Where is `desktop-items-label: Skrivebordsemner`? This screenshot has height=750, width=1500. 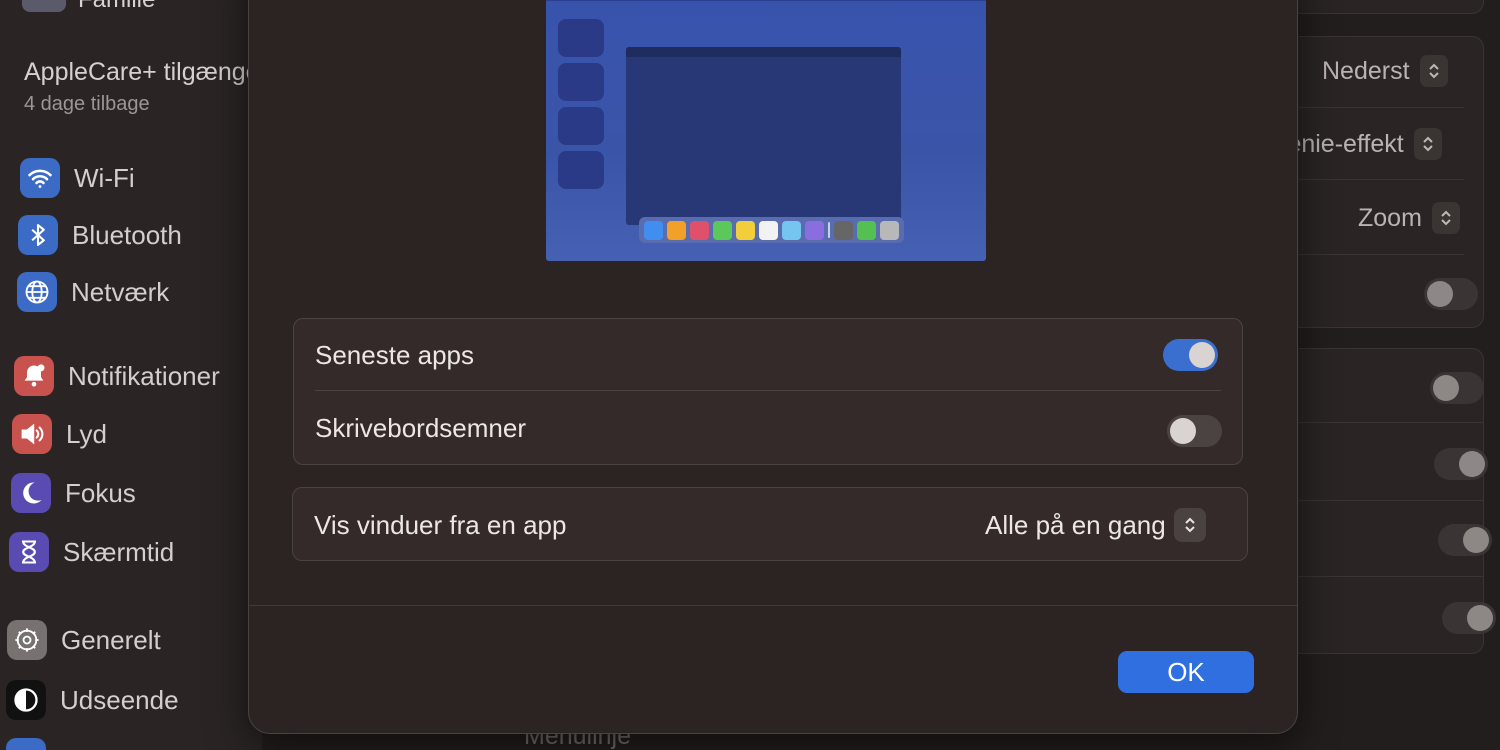 desktop-items-label: Skrivebordsemner is located at coordinates (420, 428).